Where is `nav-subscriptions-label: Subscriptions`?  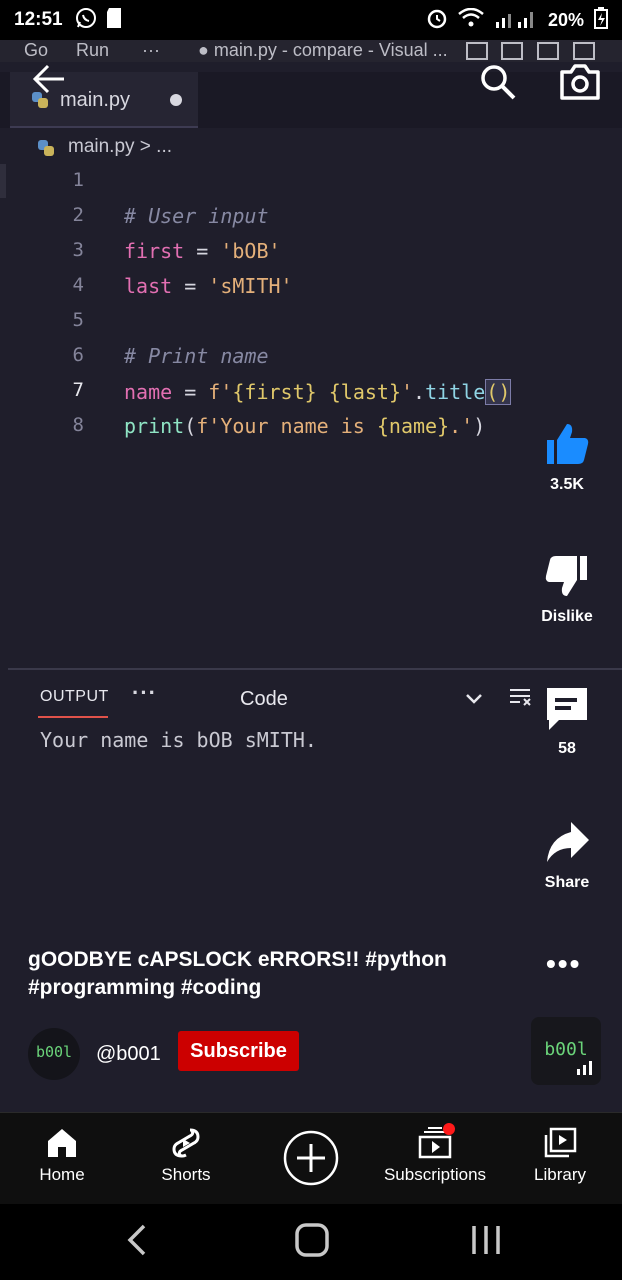 nav-subscriptions-label: Subscriptions is located at coordinates (435, 1174).